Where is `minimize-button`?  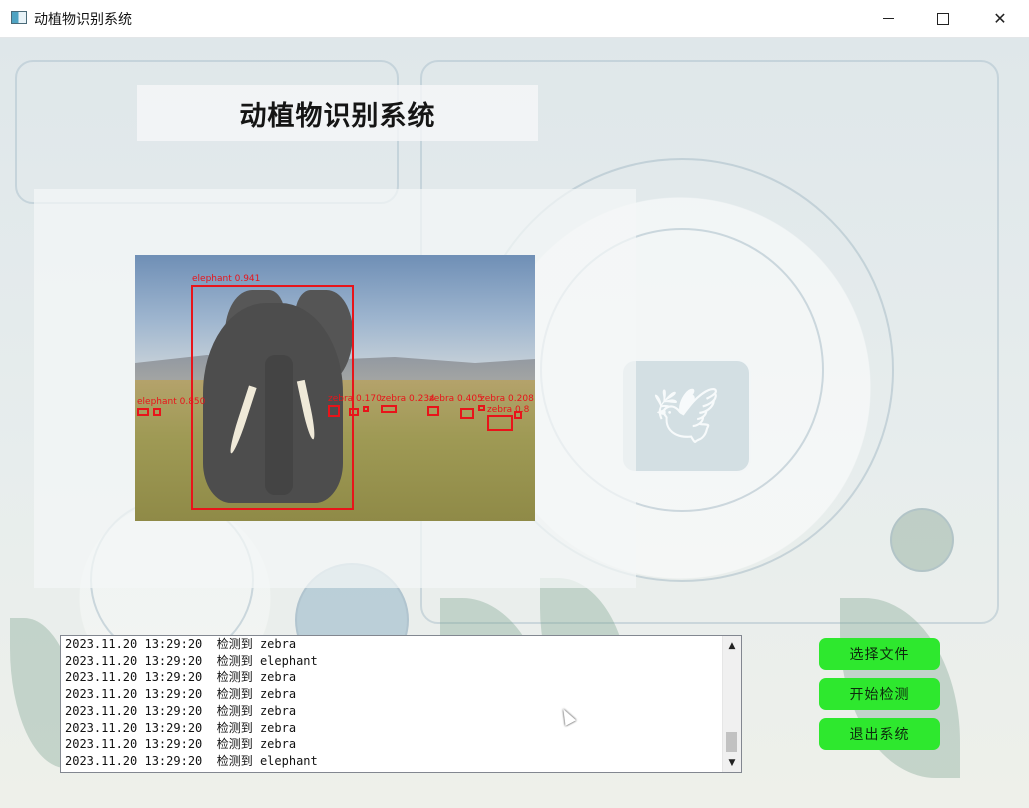 minimize-button is located at coordinates (888, 18).